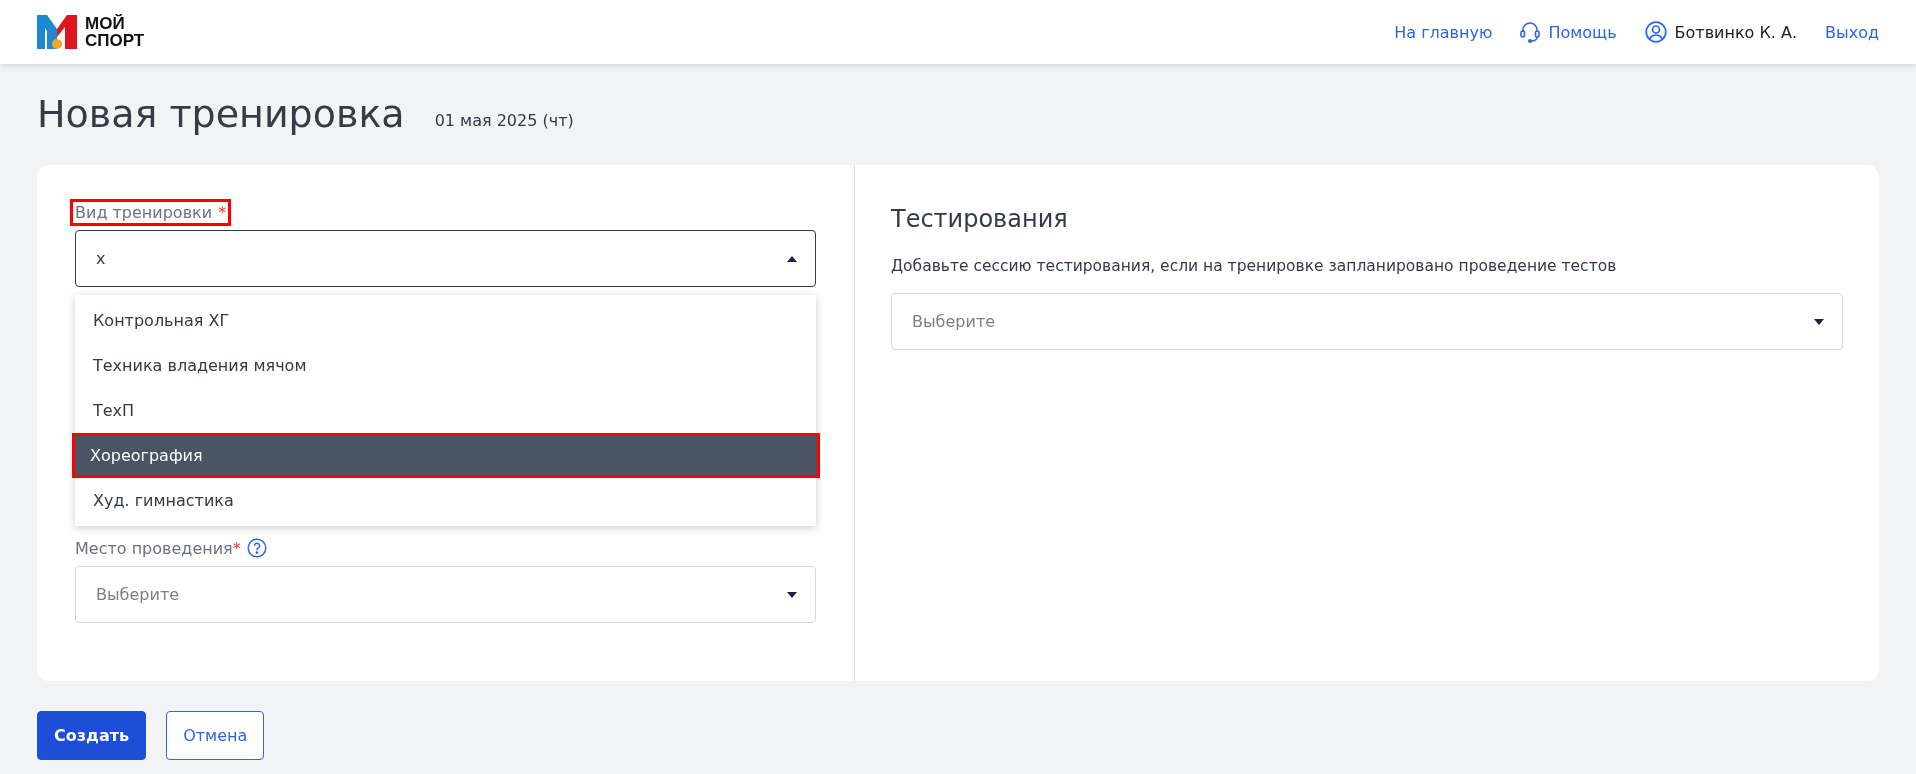 The image size is (1916, 774). Describe the element at coordinates (1655, 32) in the screenshot. I see `user-icon` at that location.